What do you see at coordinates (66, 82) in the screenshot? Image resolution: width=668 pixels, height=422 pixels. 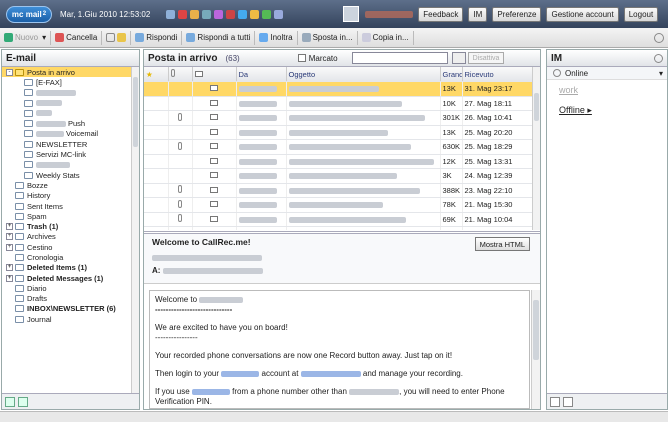 I see `folder-item: [E-FAX]` at bounding box center [66, 82].